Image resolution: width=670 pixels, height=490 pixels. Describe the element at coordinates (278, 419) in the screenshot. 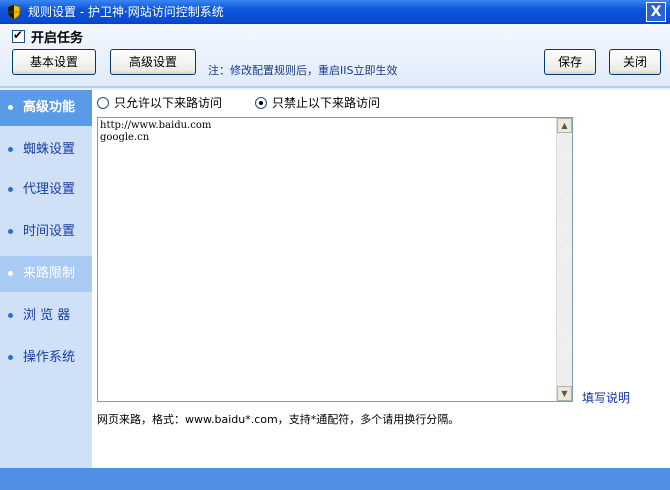

I see `format-hint: 网页来路，格式：www.baidu*.com，支持*通配符，多个请用换行分隔。` at that location.